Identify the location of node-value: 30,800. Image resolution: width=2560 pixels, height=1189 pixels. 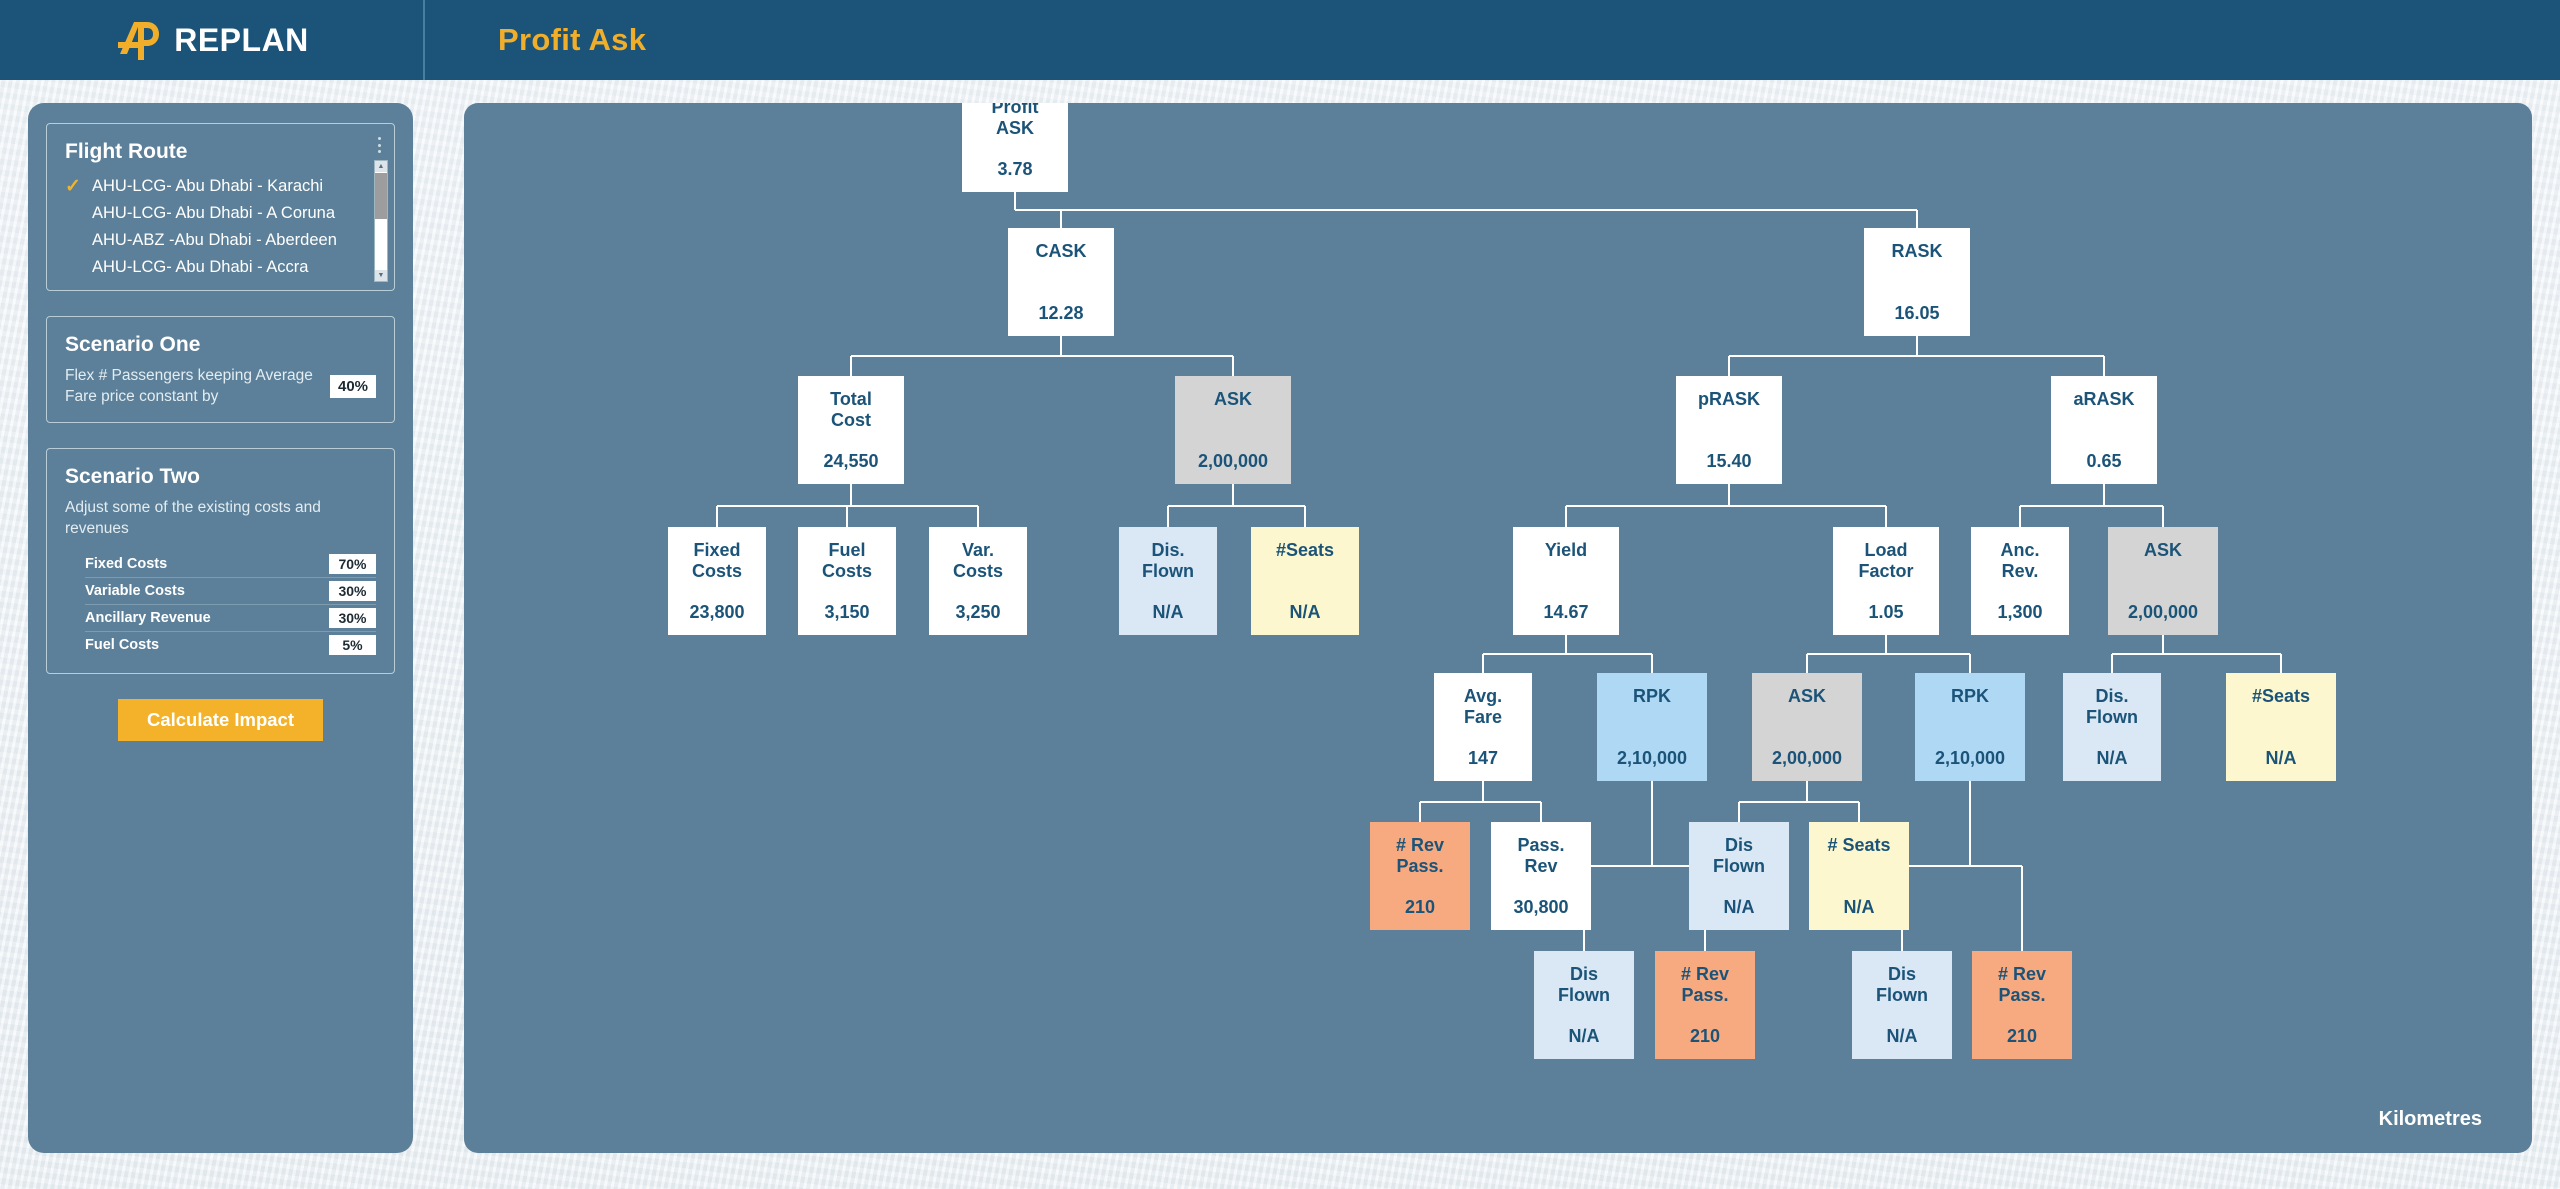
(1541, 906).